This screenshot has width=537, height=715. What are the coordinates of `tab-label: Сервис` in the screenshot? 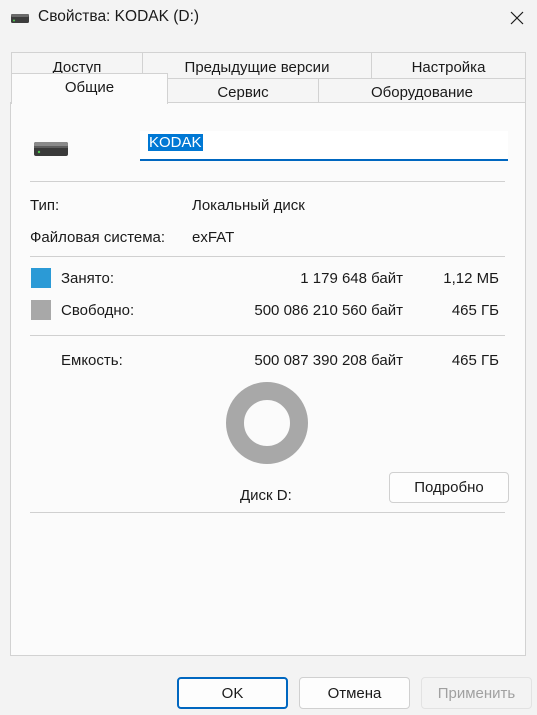 It's located at (243, 92).